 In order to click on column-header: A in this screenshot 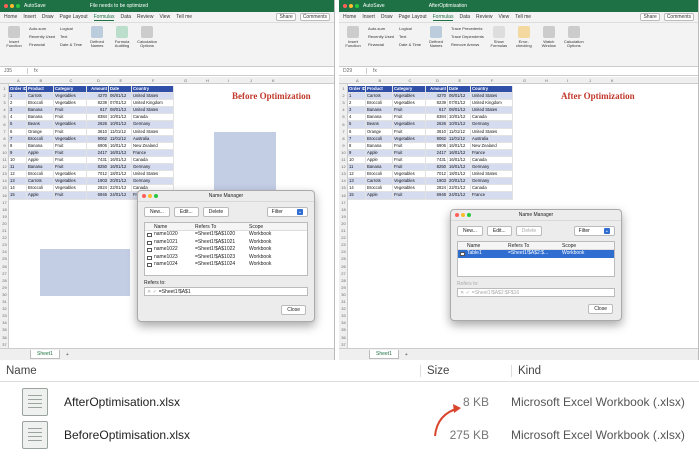, I will do `click(18, 80)`.